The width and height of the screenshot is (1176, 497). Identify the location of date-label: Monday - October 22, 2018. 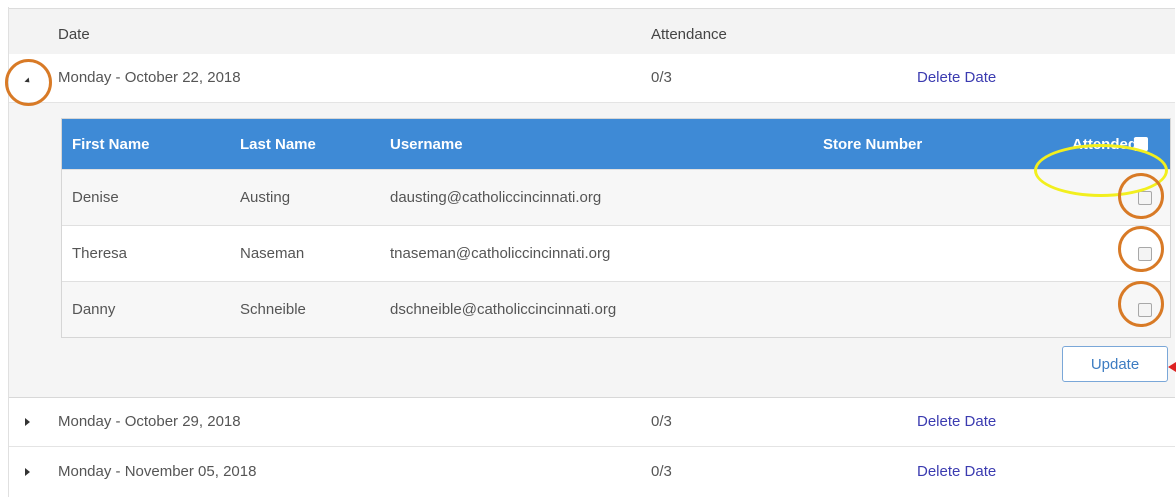
(149, 77).